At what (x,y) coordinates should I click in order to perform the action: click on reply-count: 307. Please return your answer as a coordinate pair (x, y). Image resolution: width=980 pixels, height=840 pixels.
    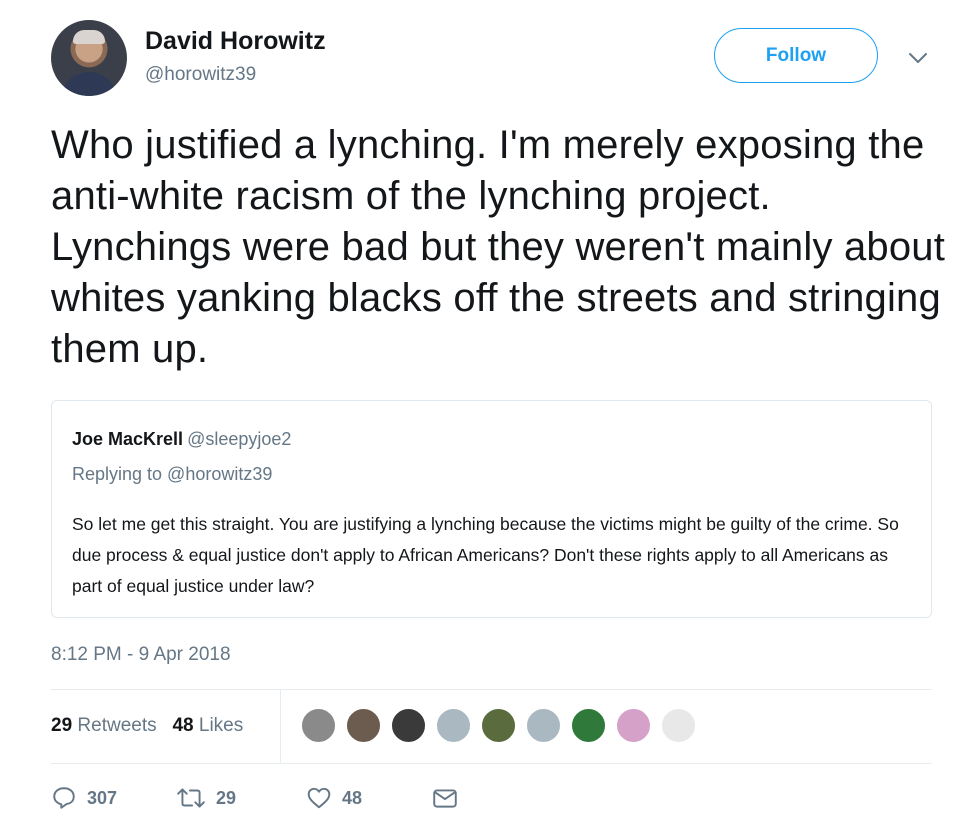
    Looking at the image, I should click on (102, 797).